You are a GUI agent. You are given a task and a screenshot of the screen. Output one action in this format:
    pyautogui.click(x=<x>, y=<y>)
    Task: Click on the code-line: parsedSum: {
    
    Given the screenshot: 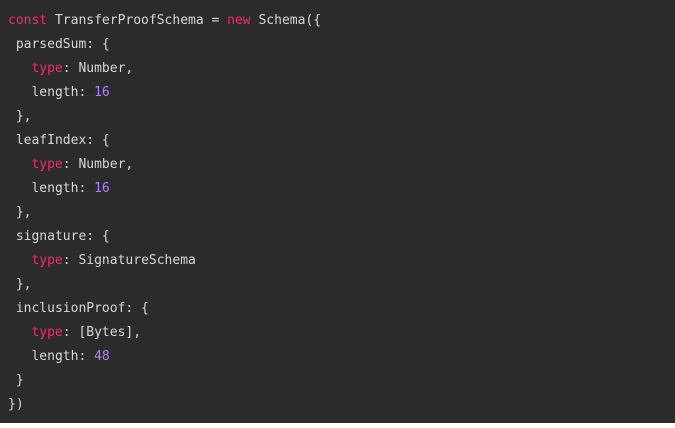 What is the action you would take?
    pyautogui.click(x=341, y=45)
    